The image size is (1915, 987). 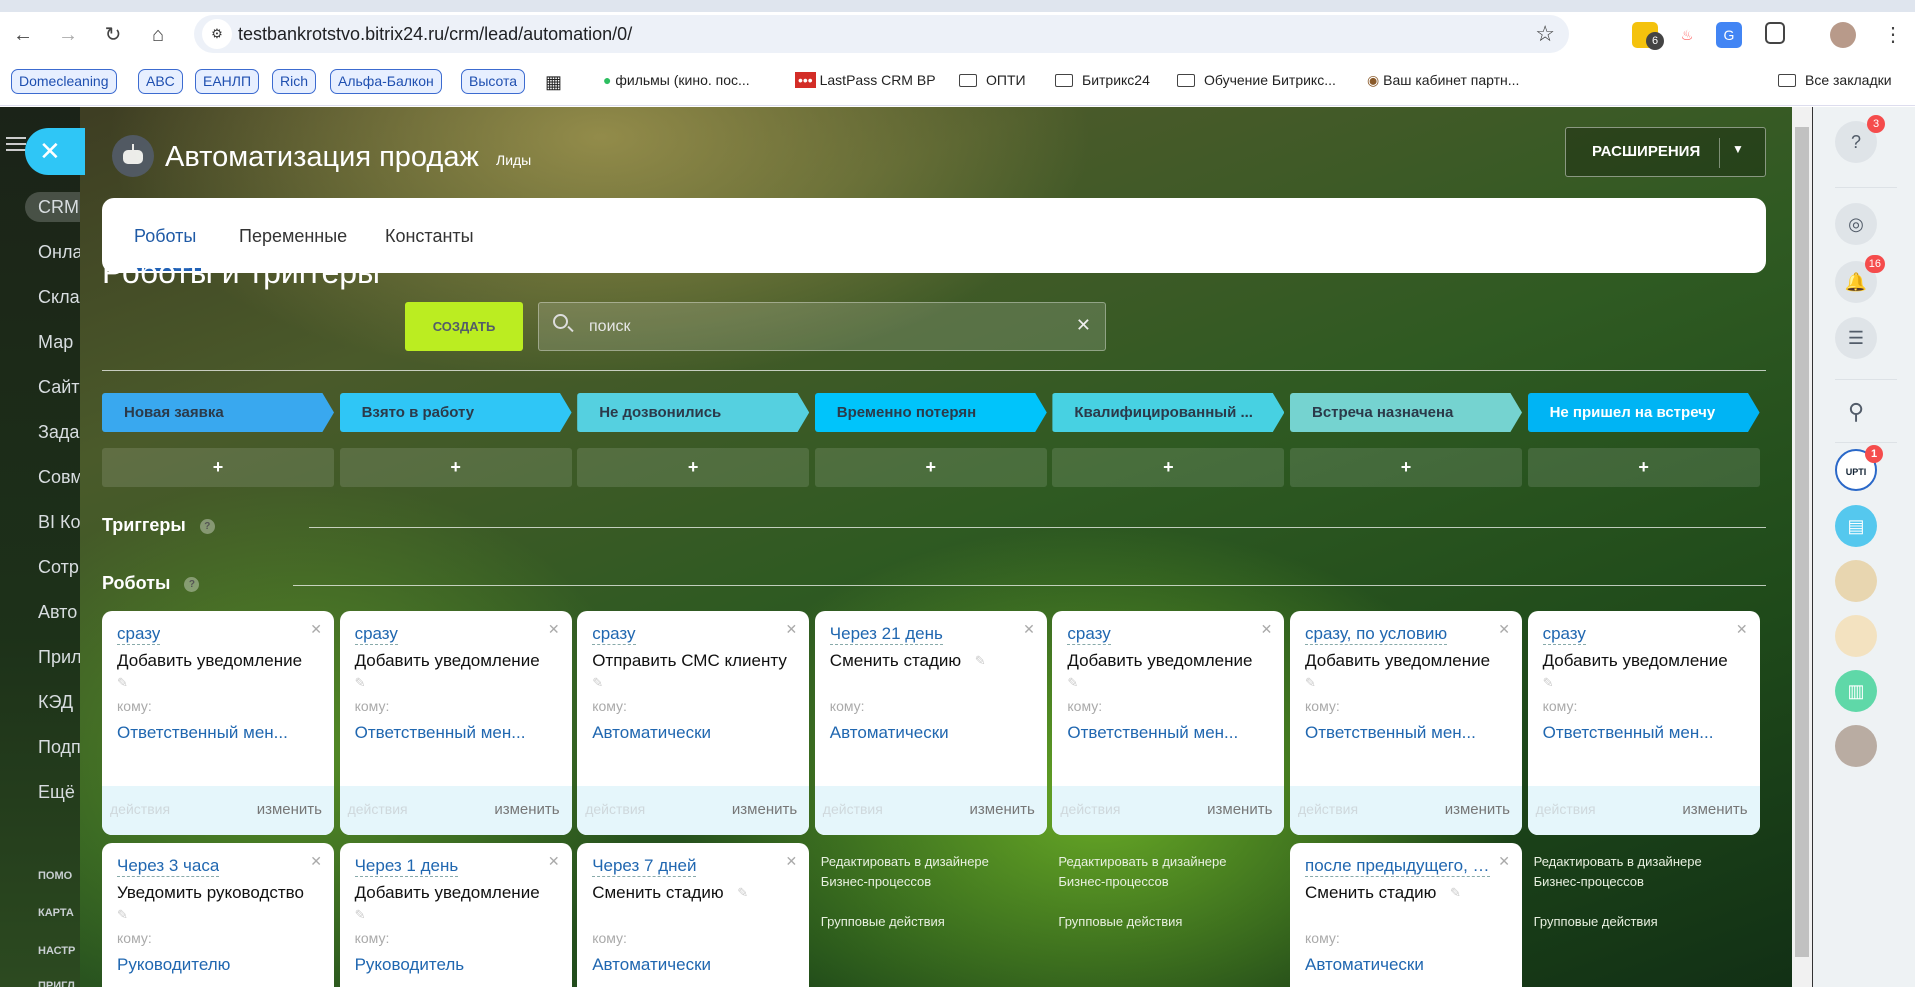 I want to click on page-scrollbar, so click(x=1802, y=547).